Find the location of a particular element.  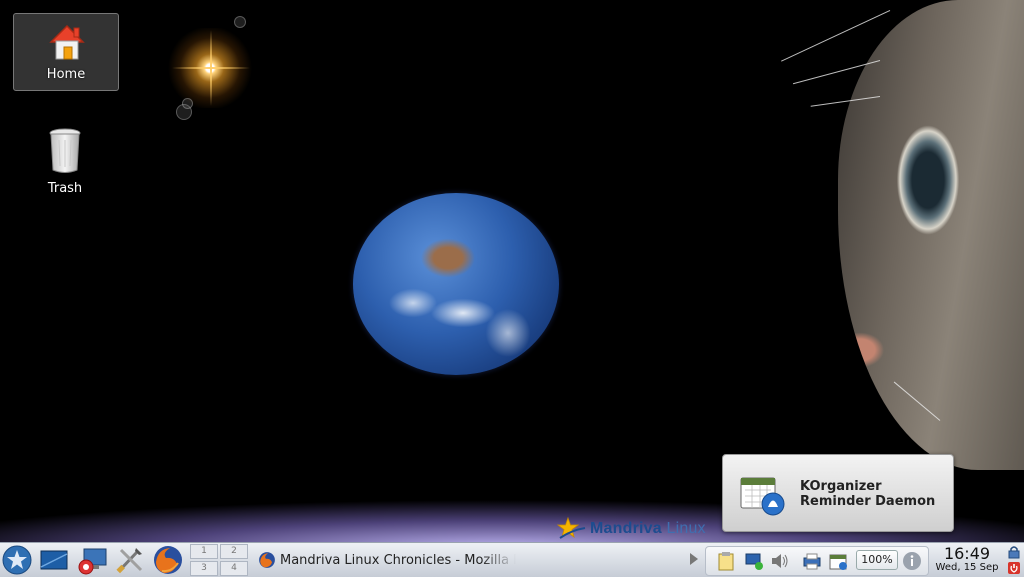

desktop-icon-trash: Trash is located at coordinates (65, 166).